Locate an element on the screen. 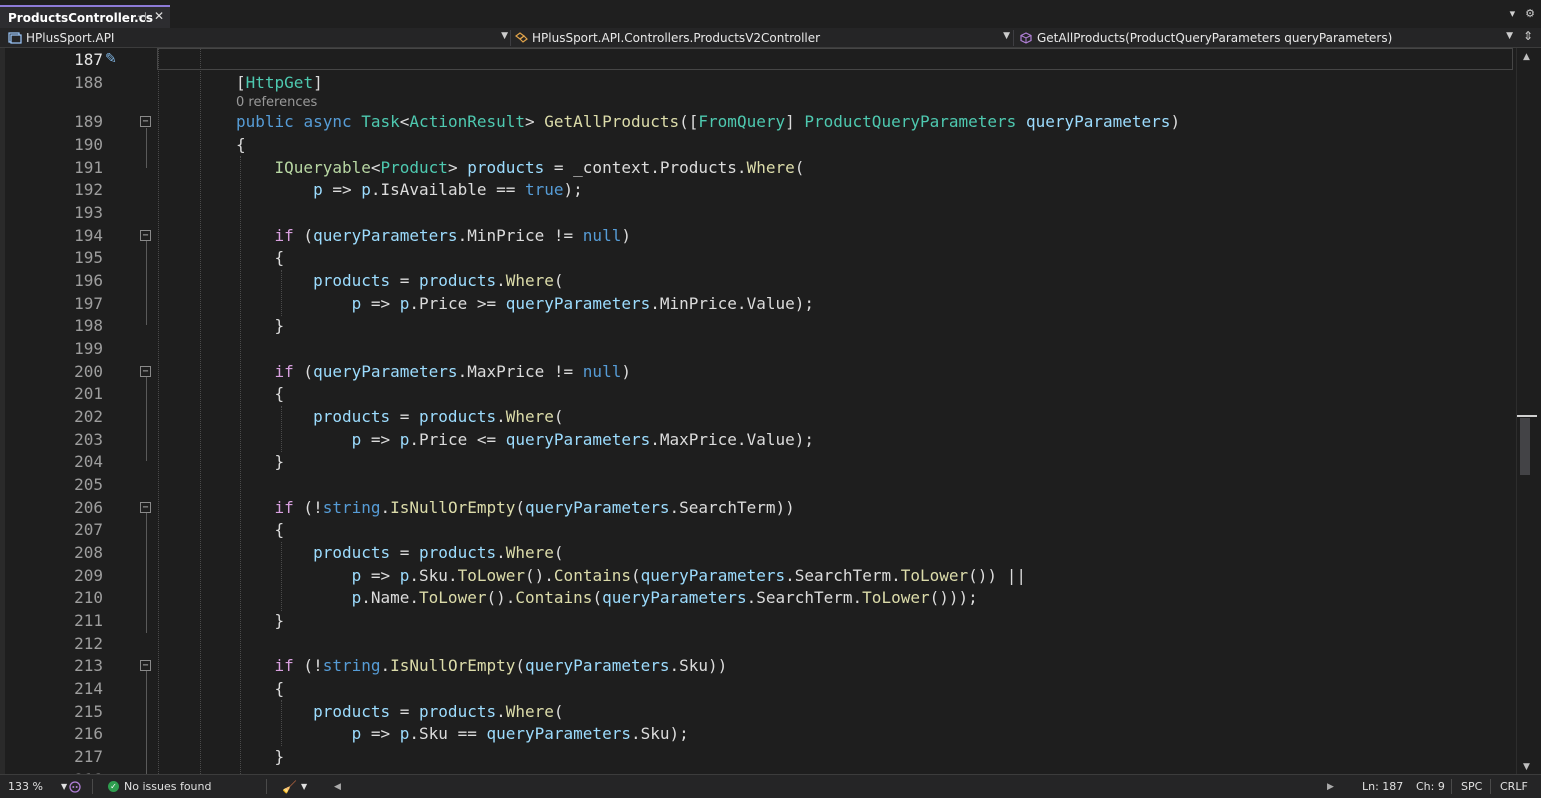  code-line: 212 is located at coordinates (758, 643).